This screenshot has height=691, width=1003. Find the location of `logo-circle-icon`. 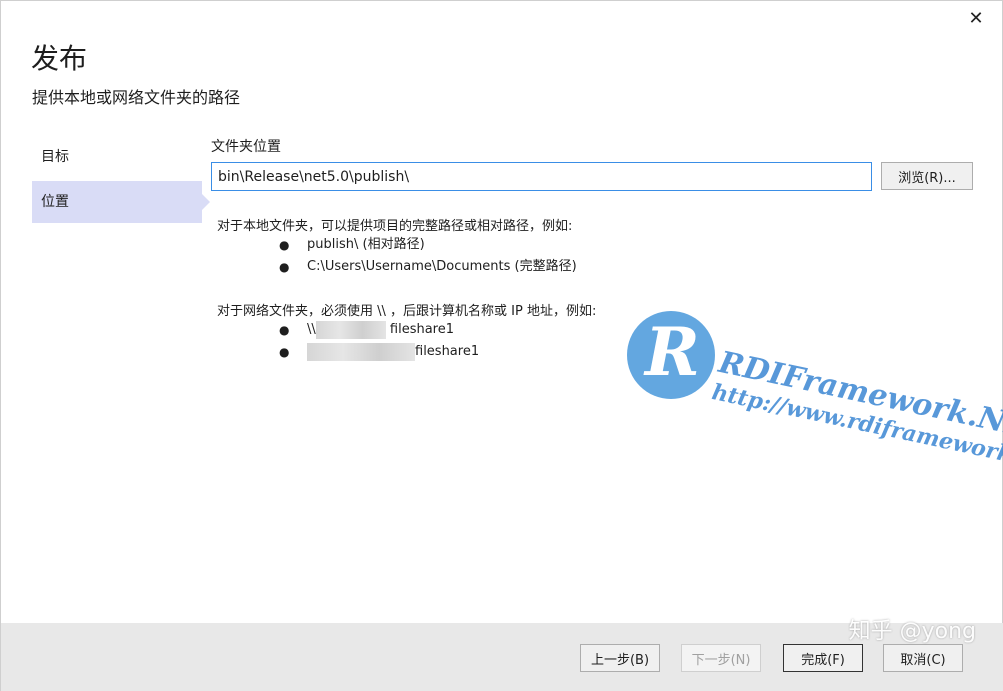

logo-circle-icon is located at coordinates (671, 355).